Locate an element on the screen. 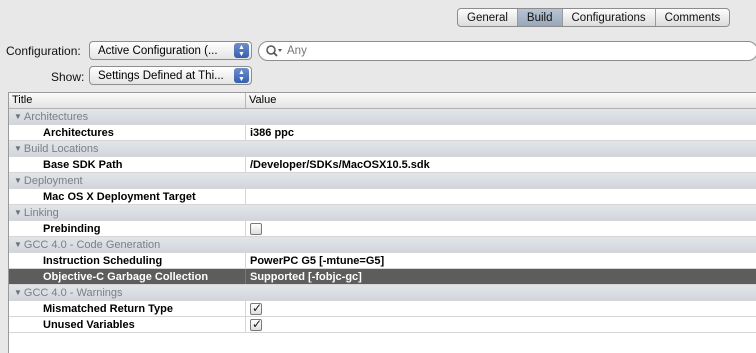  mismatched-return-type-checkbox: ✓ is located at coordinates (256, 307).